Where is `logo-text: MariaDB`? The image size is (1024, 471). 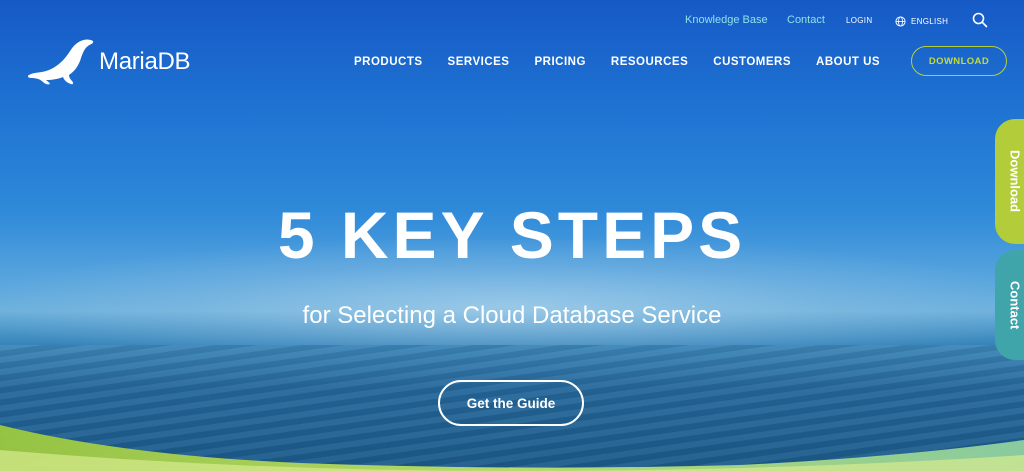
logo-text: MariaDB is located at coordinates (145, 61).